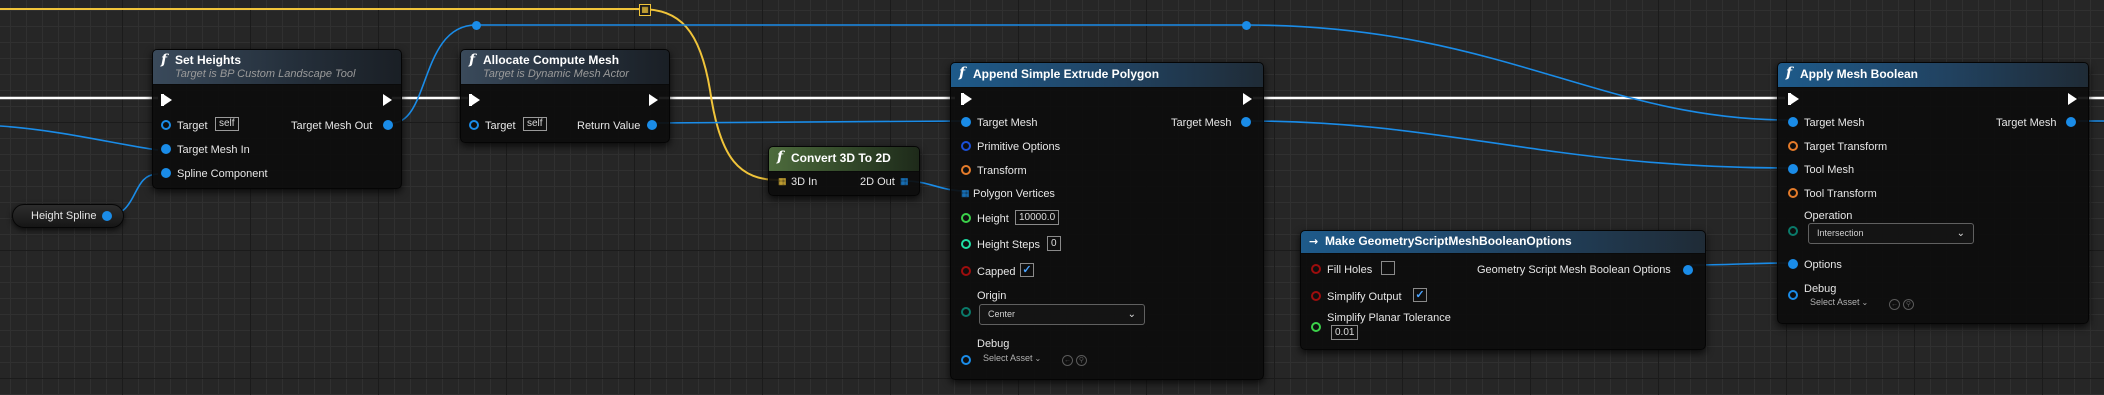  Describe the element at coordinates (1019, 147) in the screenshot. I see `extrude-primitive-options-label: Primitive Options` at that location.